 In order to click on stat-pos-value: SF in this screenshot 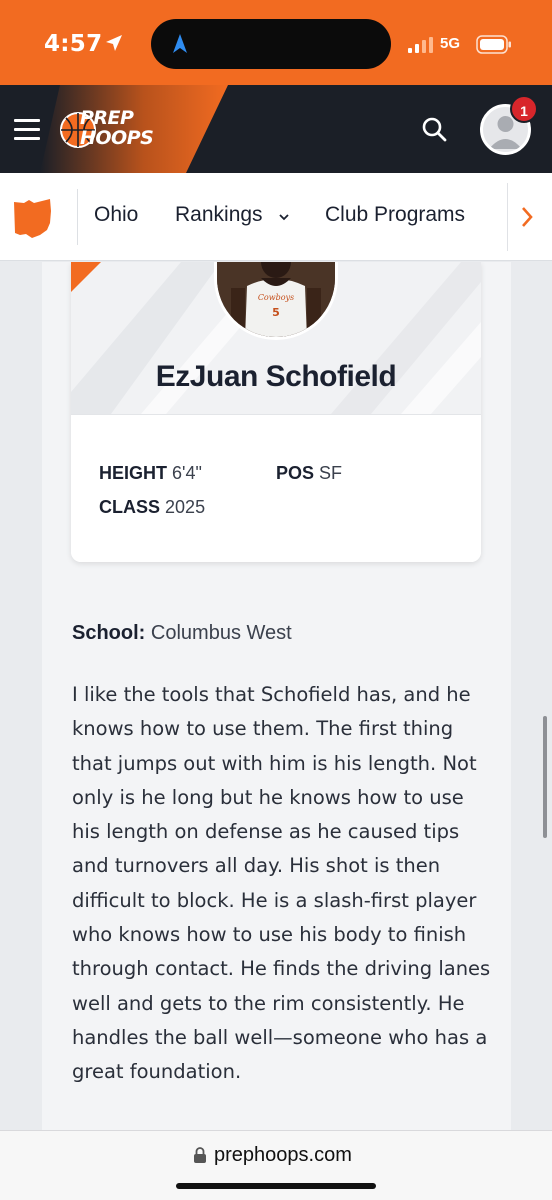, I will do `click(331, 473)`.